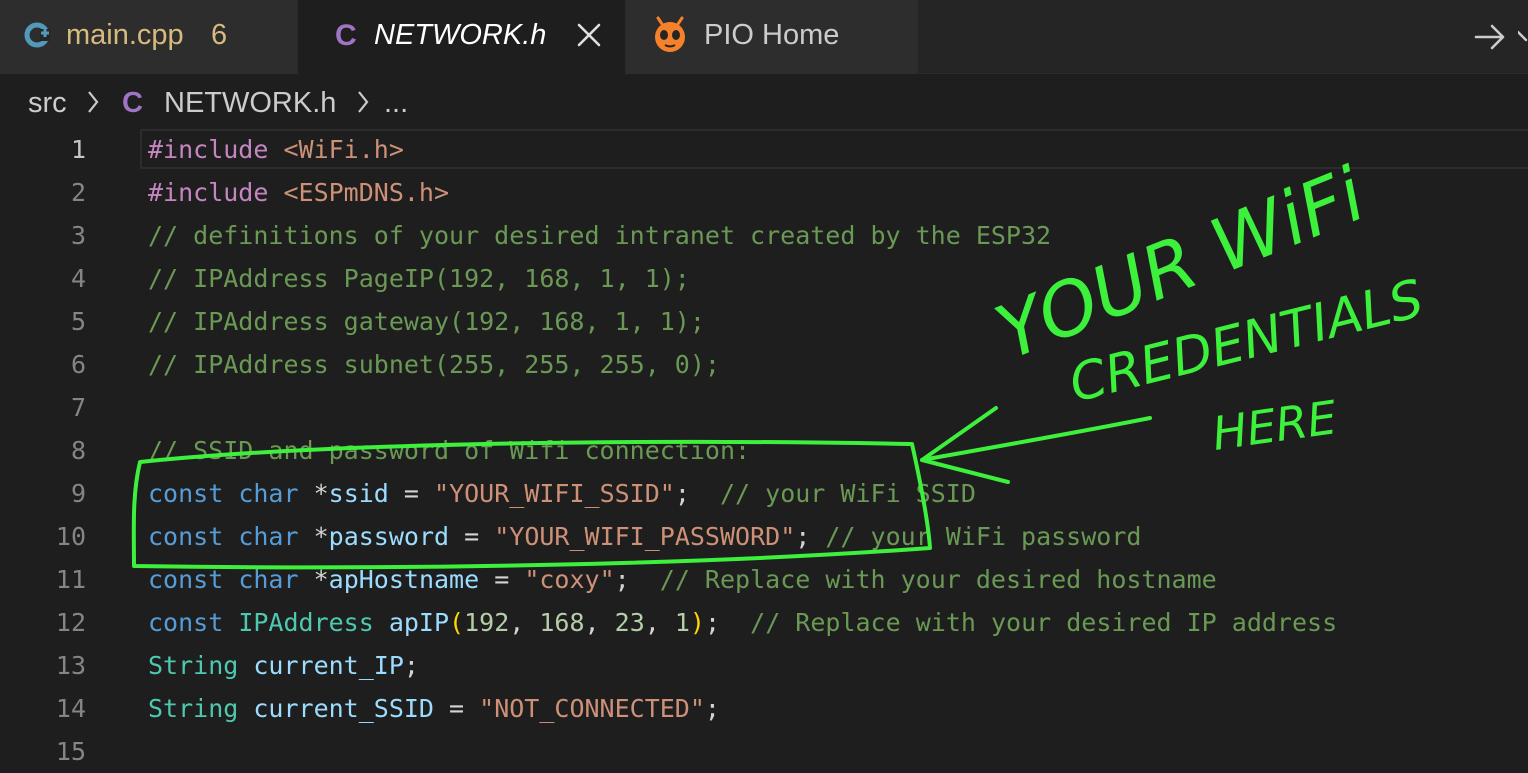 The height and width of the screenshot is (773, 1528). Describe the element at coordinates (1274, 425) in the screenshot. I see `annotation-line-3: HERE` at that location.